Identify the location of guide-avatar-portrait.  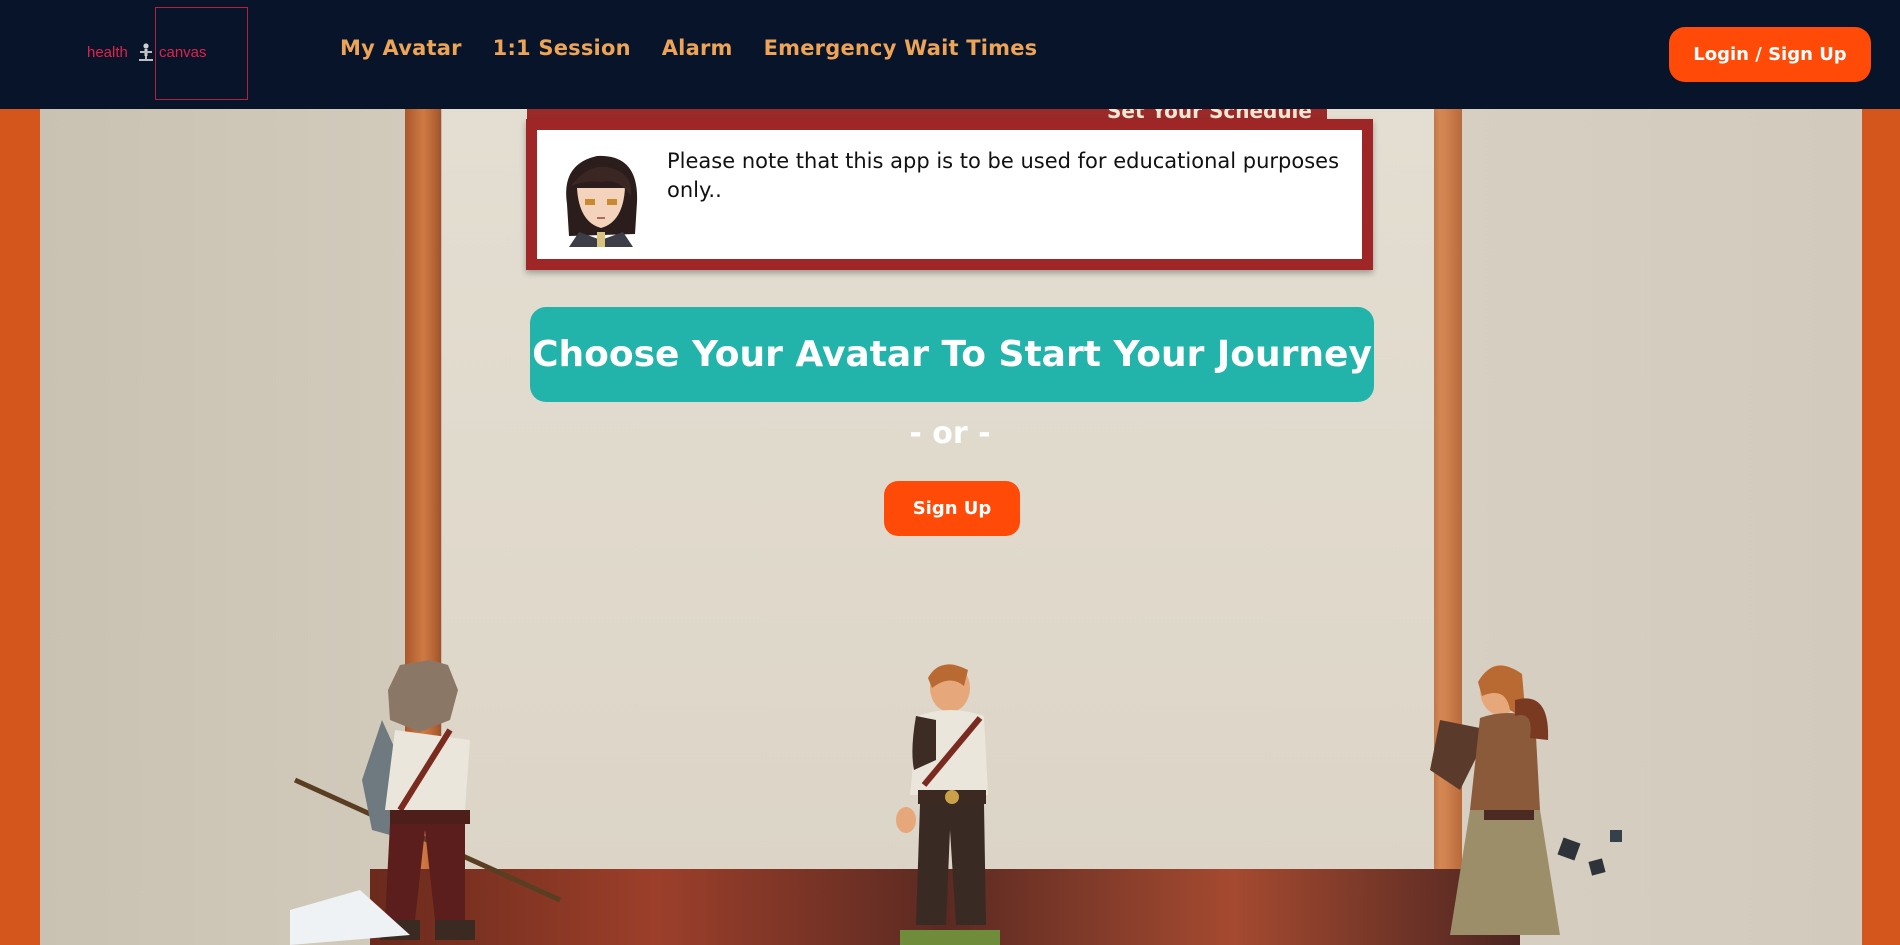
(600, 195).